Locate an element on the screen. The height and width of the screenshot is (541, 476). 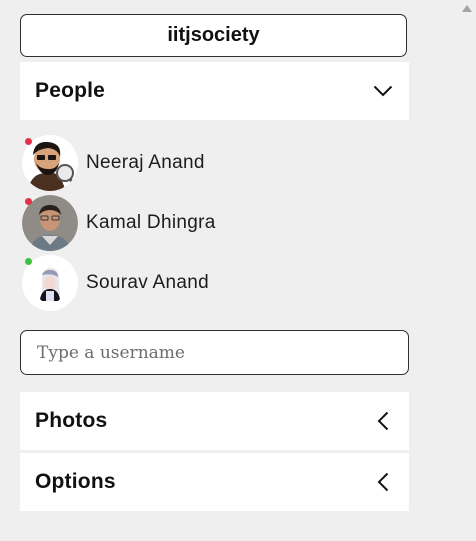
room-title-box: iitjsociety is located at coordinates (213, 35).